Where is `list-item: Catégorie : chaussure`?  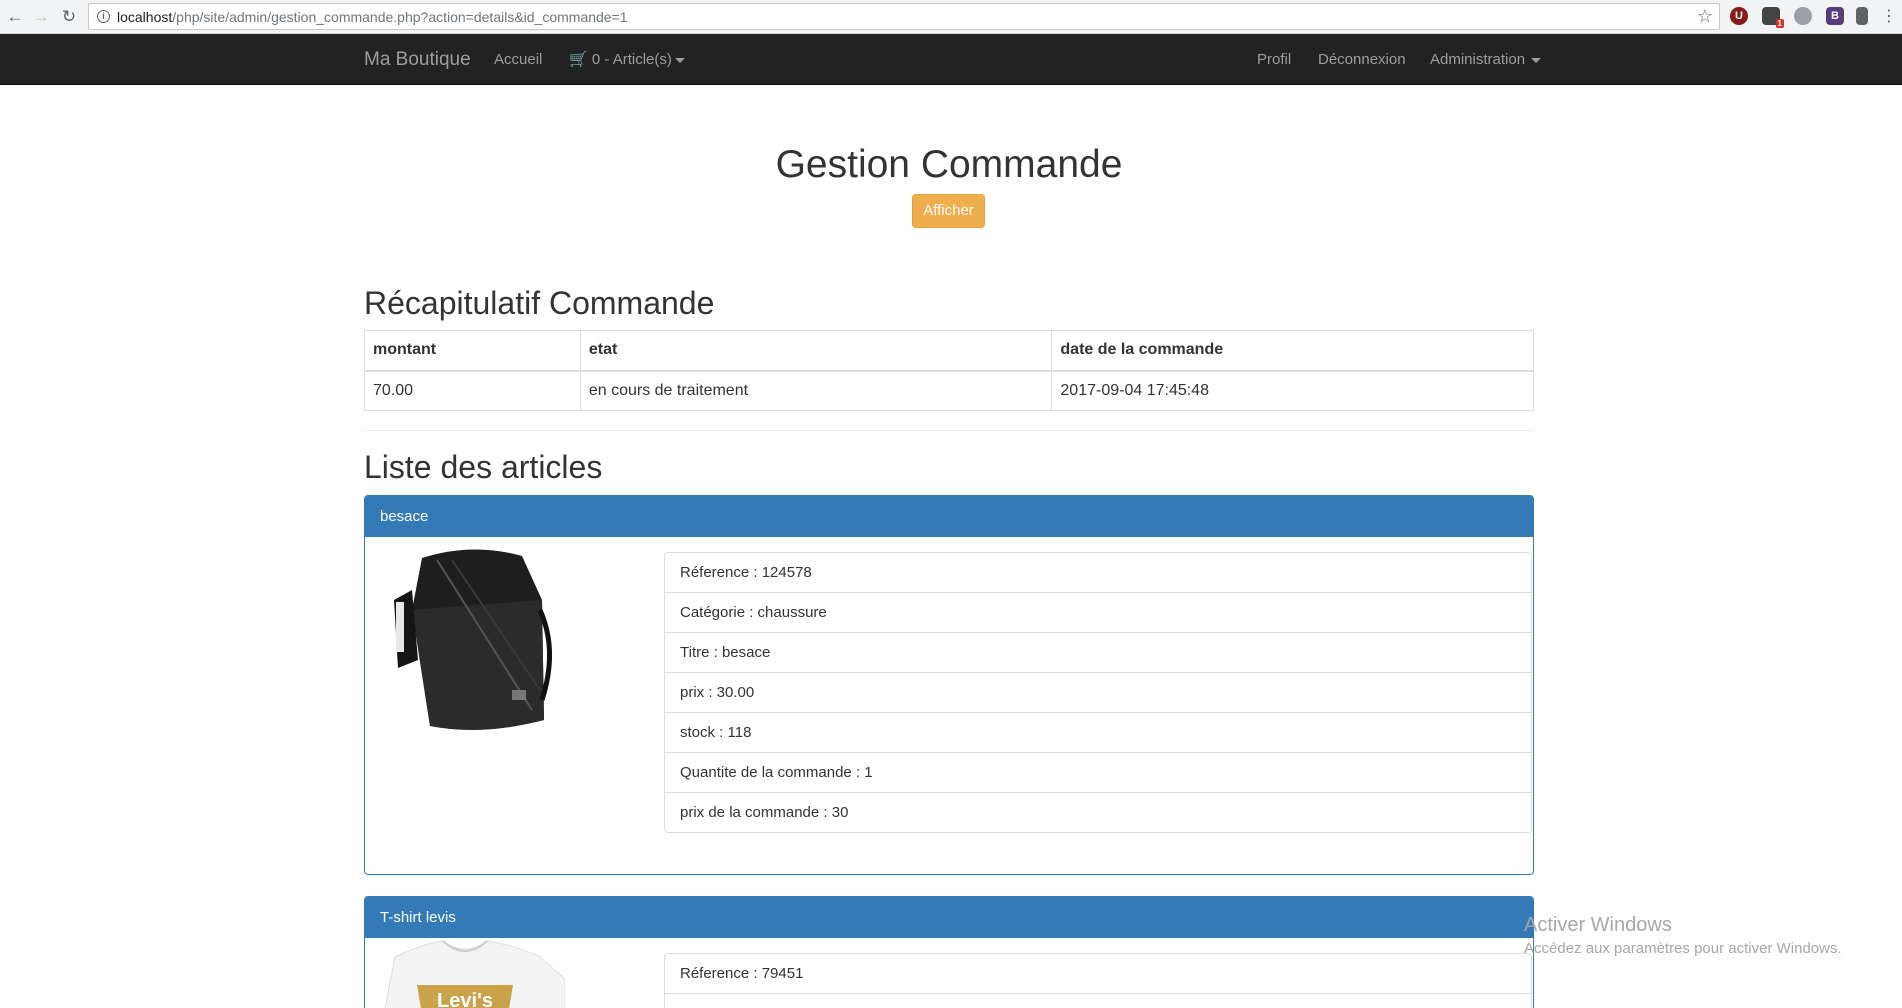 list-item: Catégorie : chaussure is located at coordinates (1098, 612).